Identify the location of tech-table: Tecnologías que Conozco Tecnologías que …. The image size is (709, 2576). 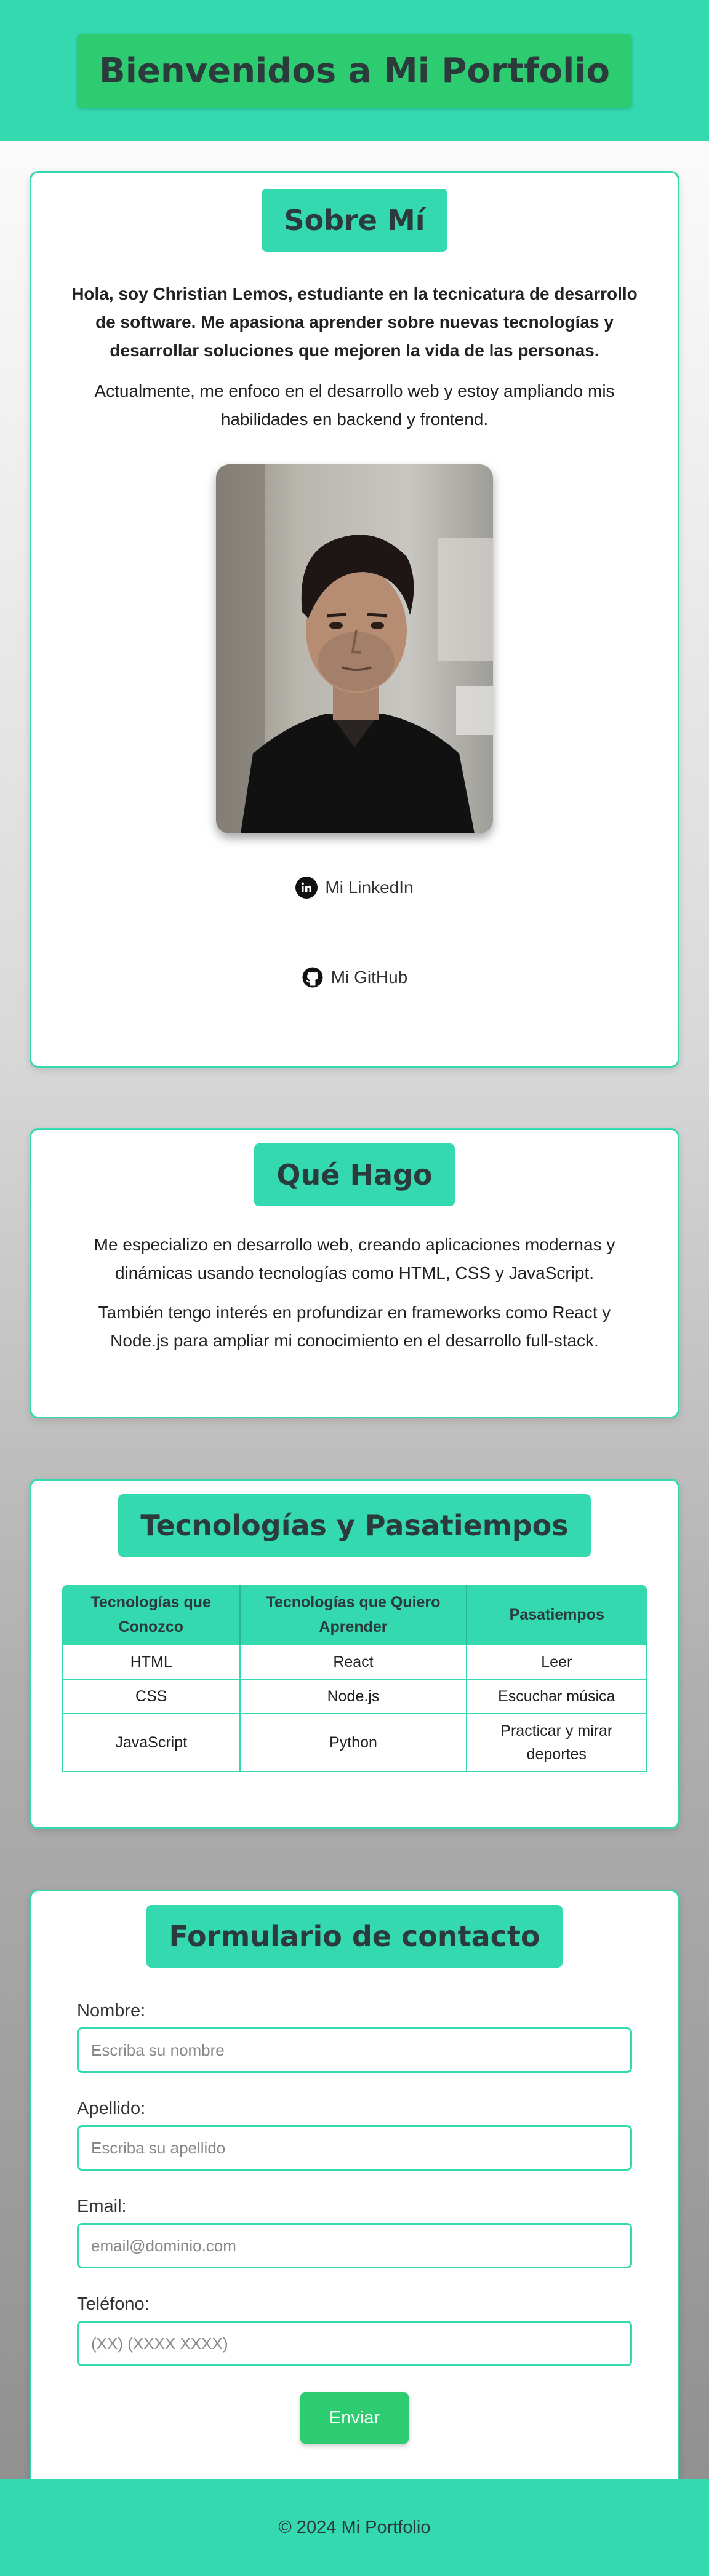
(354, 1678).